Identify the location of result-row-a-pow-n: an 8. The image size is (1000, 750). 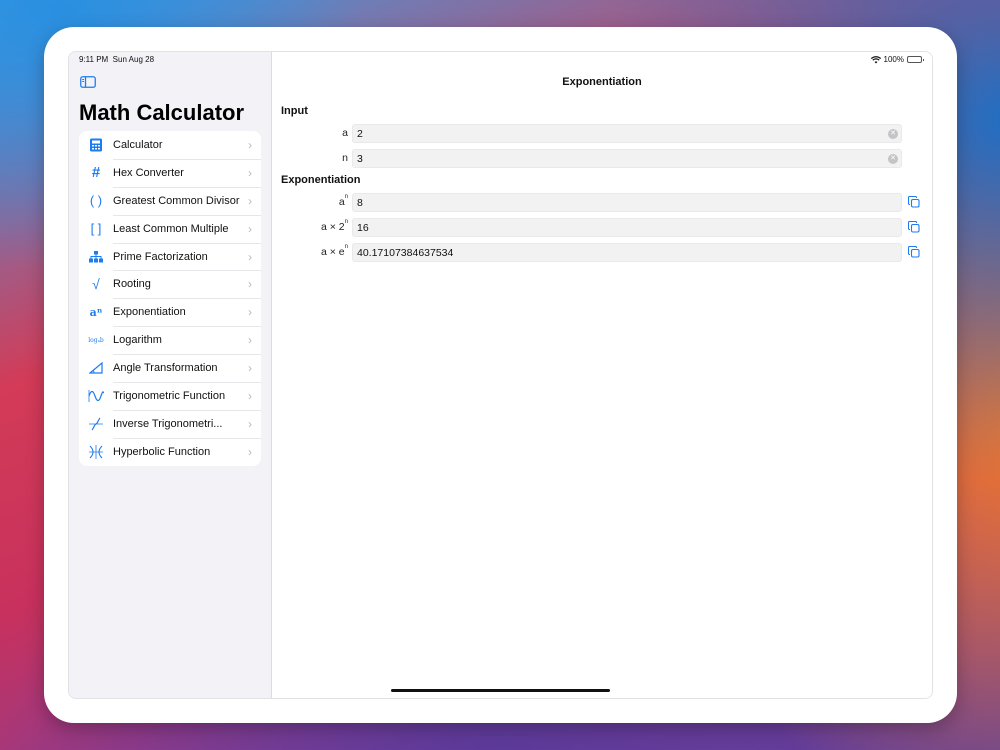
(602, 202).